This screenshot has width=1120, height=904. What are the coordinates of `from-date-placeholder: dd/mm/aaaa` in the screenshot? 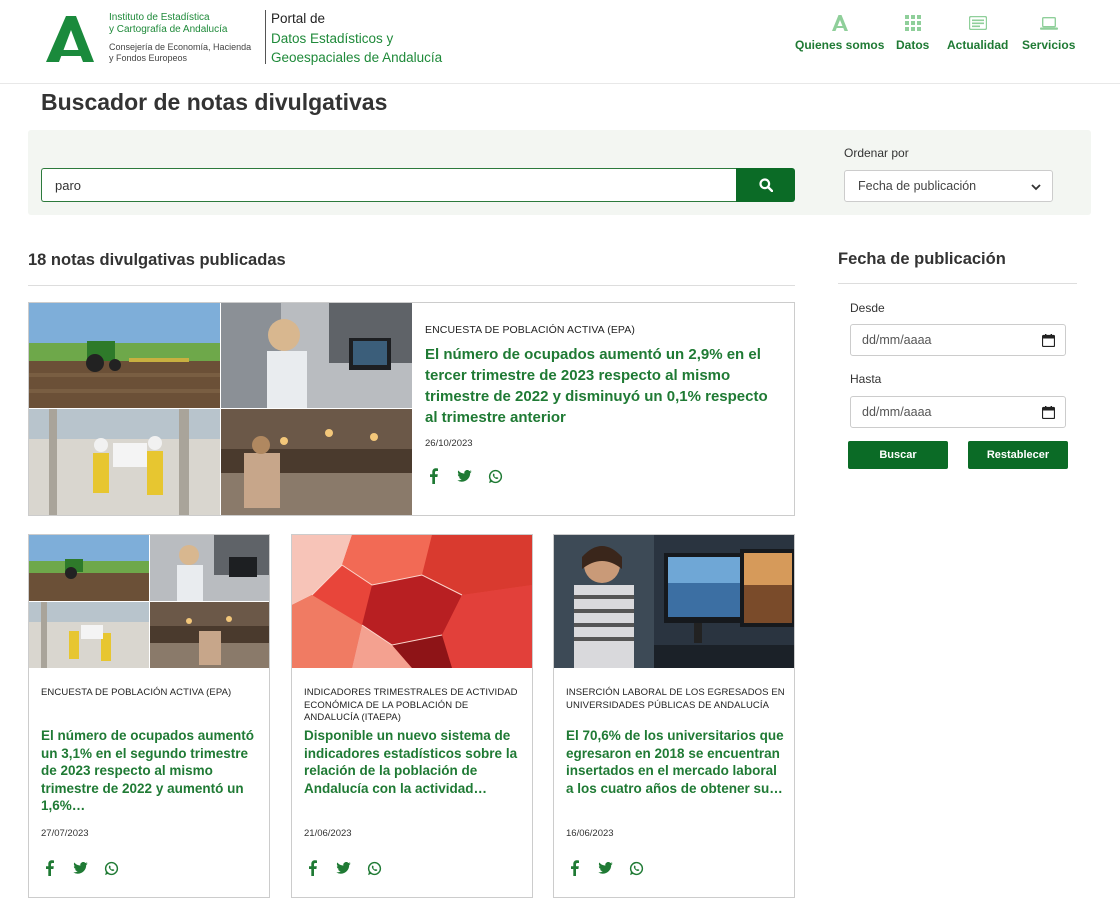 It's located at (897, 340).